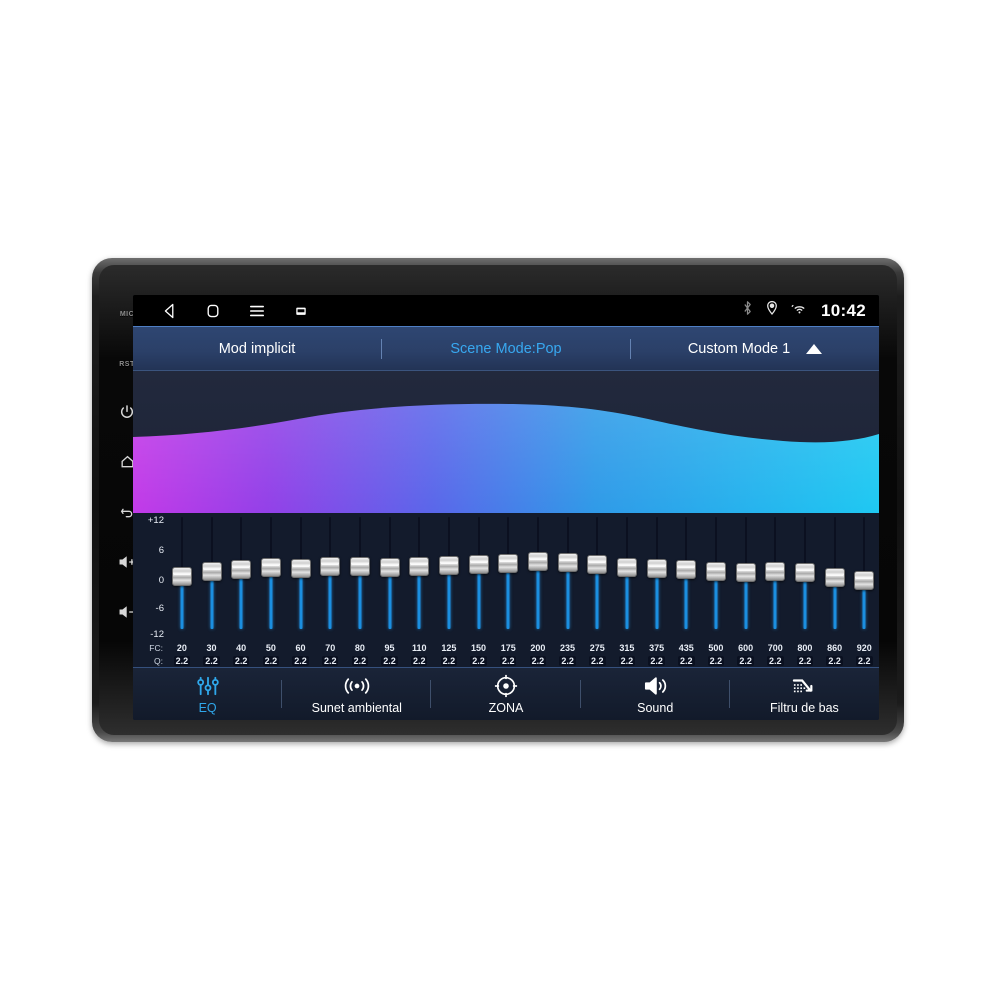 This screenshot has height=1000, width=1000. Describe the element at coordinates (357, 694) in the screenshot. I see `bottom-nav-item-sunet-ambiental: Sunet ambiental` at that location.